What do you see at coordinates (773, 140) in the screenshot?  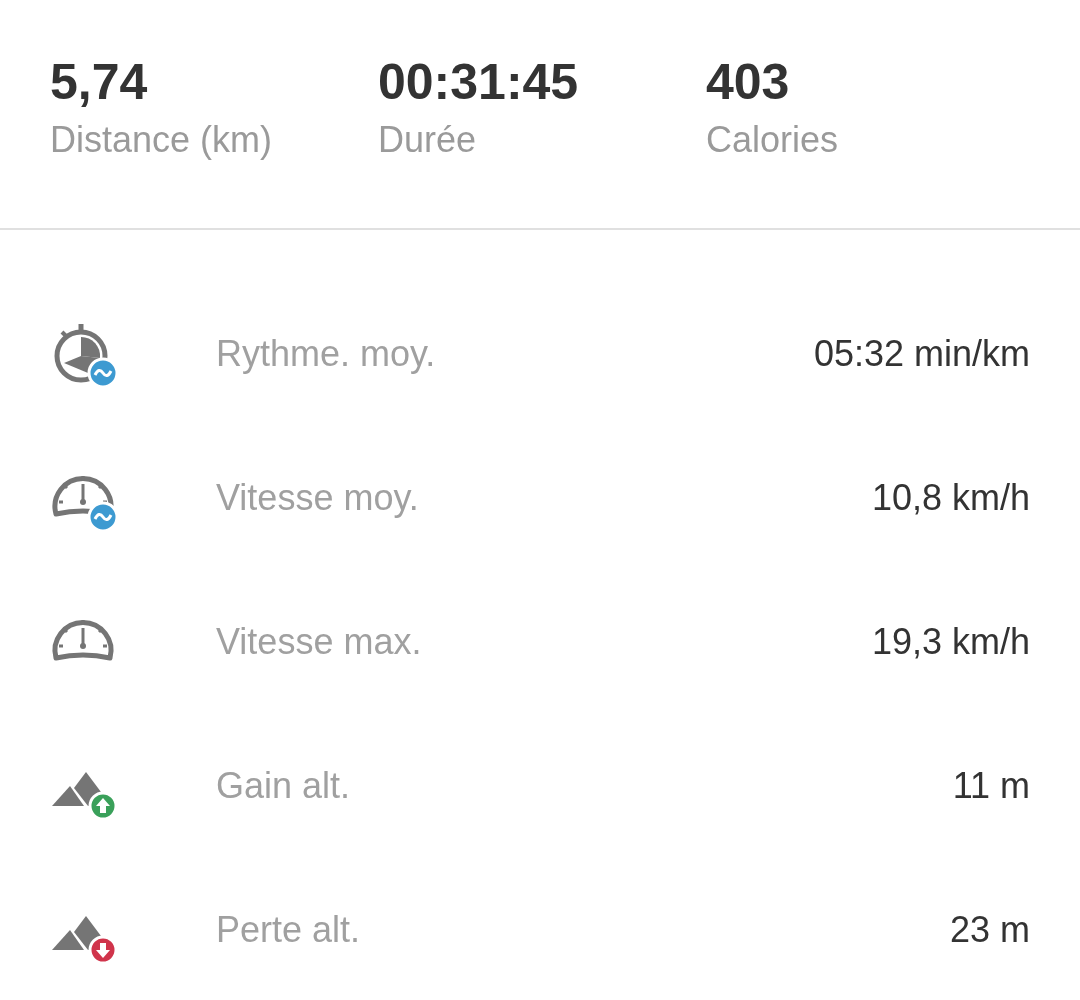 I see `summary-label: Calories` at bounding box center [773, 140].